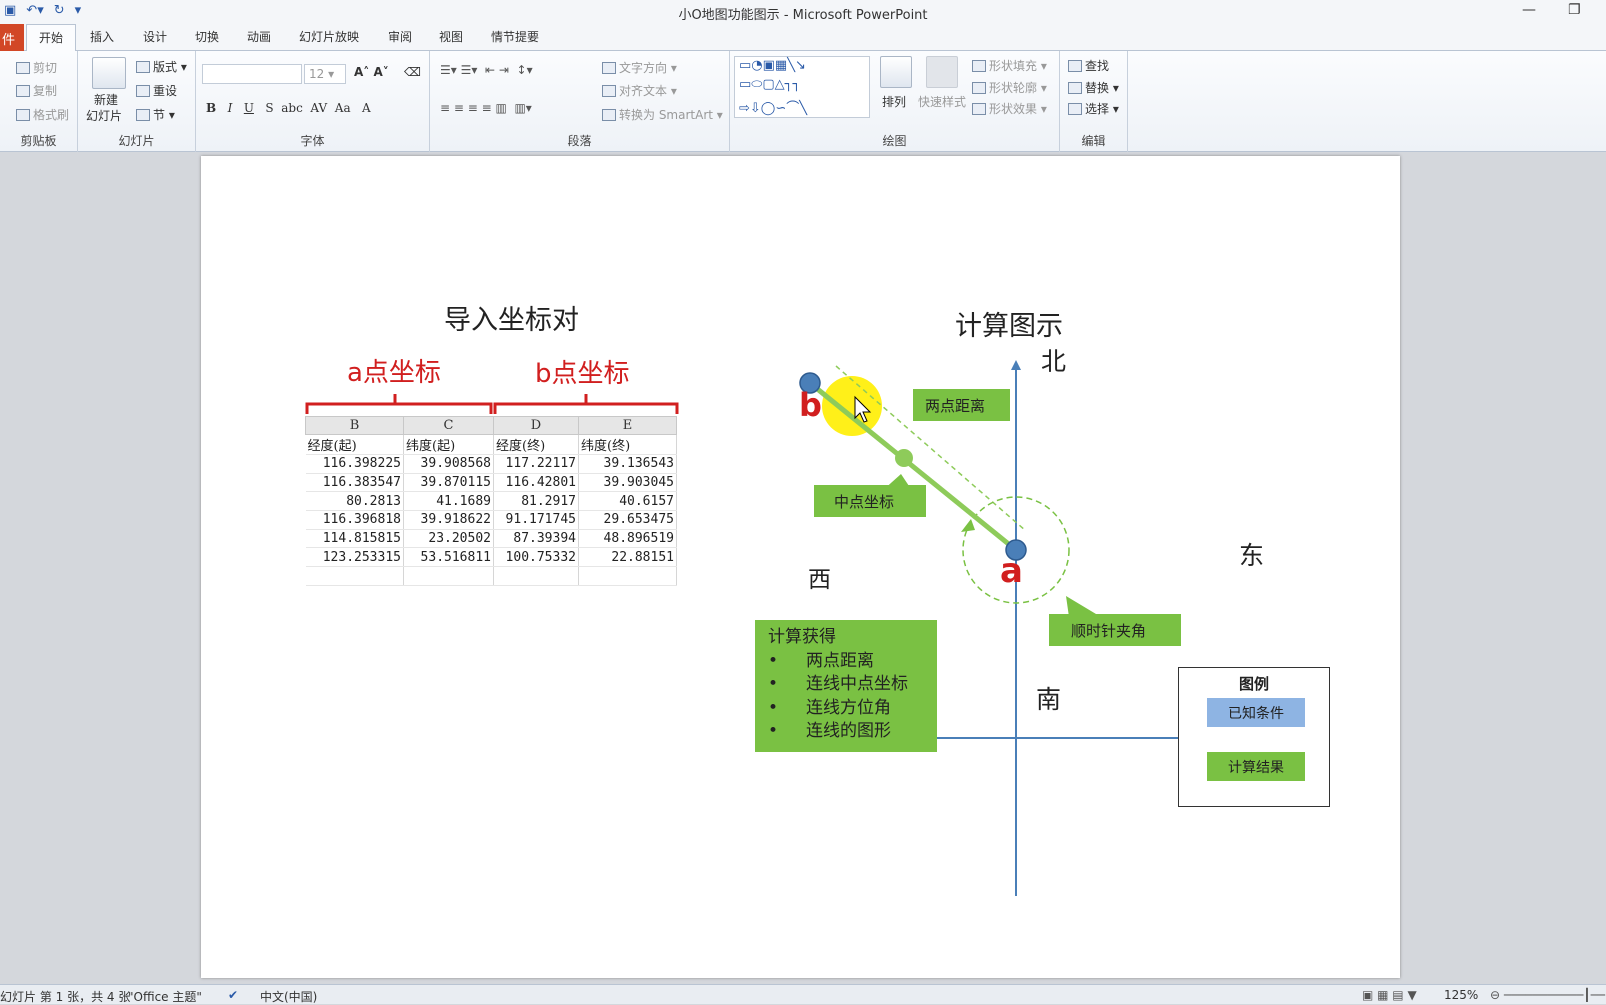 The width and height of the screenshot is (1606, 1005). I want to click on table-cell: 纬度(终), so click(627, 444).